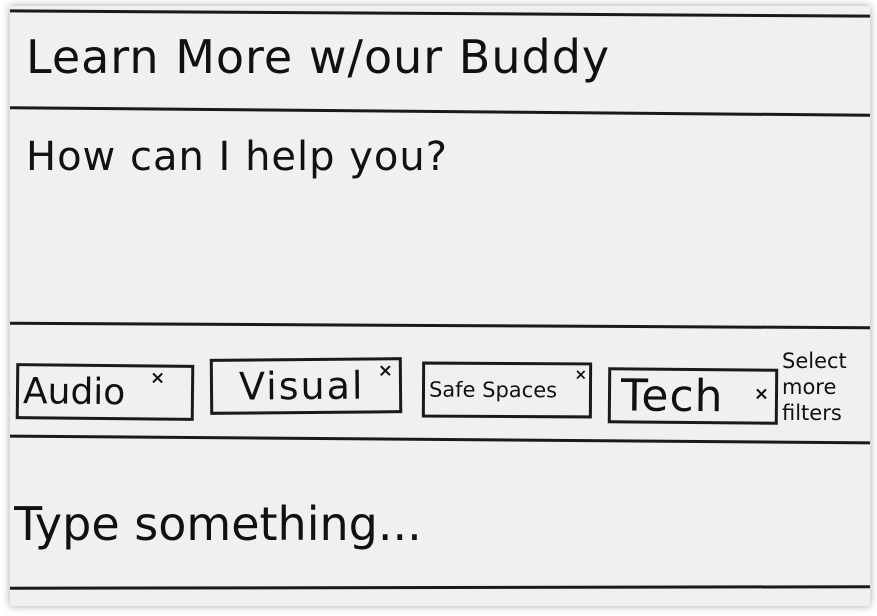  I want to click on bottom-divider, so click(440, 587).